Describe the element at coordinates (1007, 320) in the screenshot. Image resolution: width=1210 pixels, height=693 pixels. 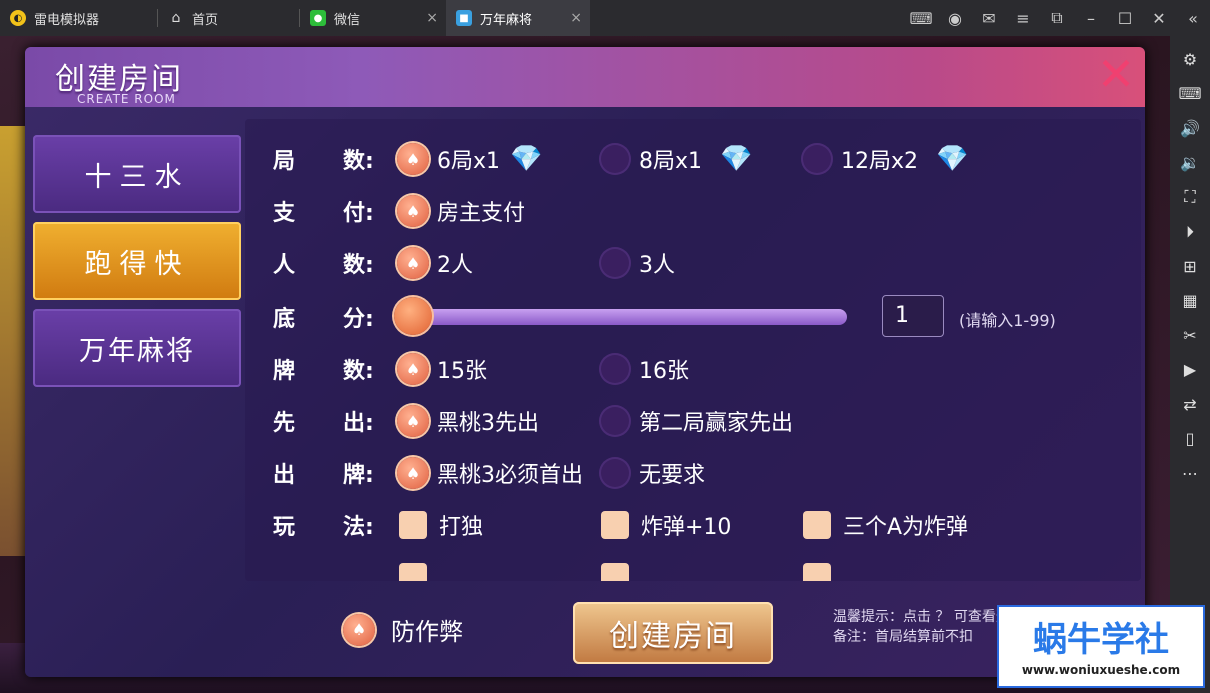
I see `base-score-hint: (请输入1-99)` at that location.